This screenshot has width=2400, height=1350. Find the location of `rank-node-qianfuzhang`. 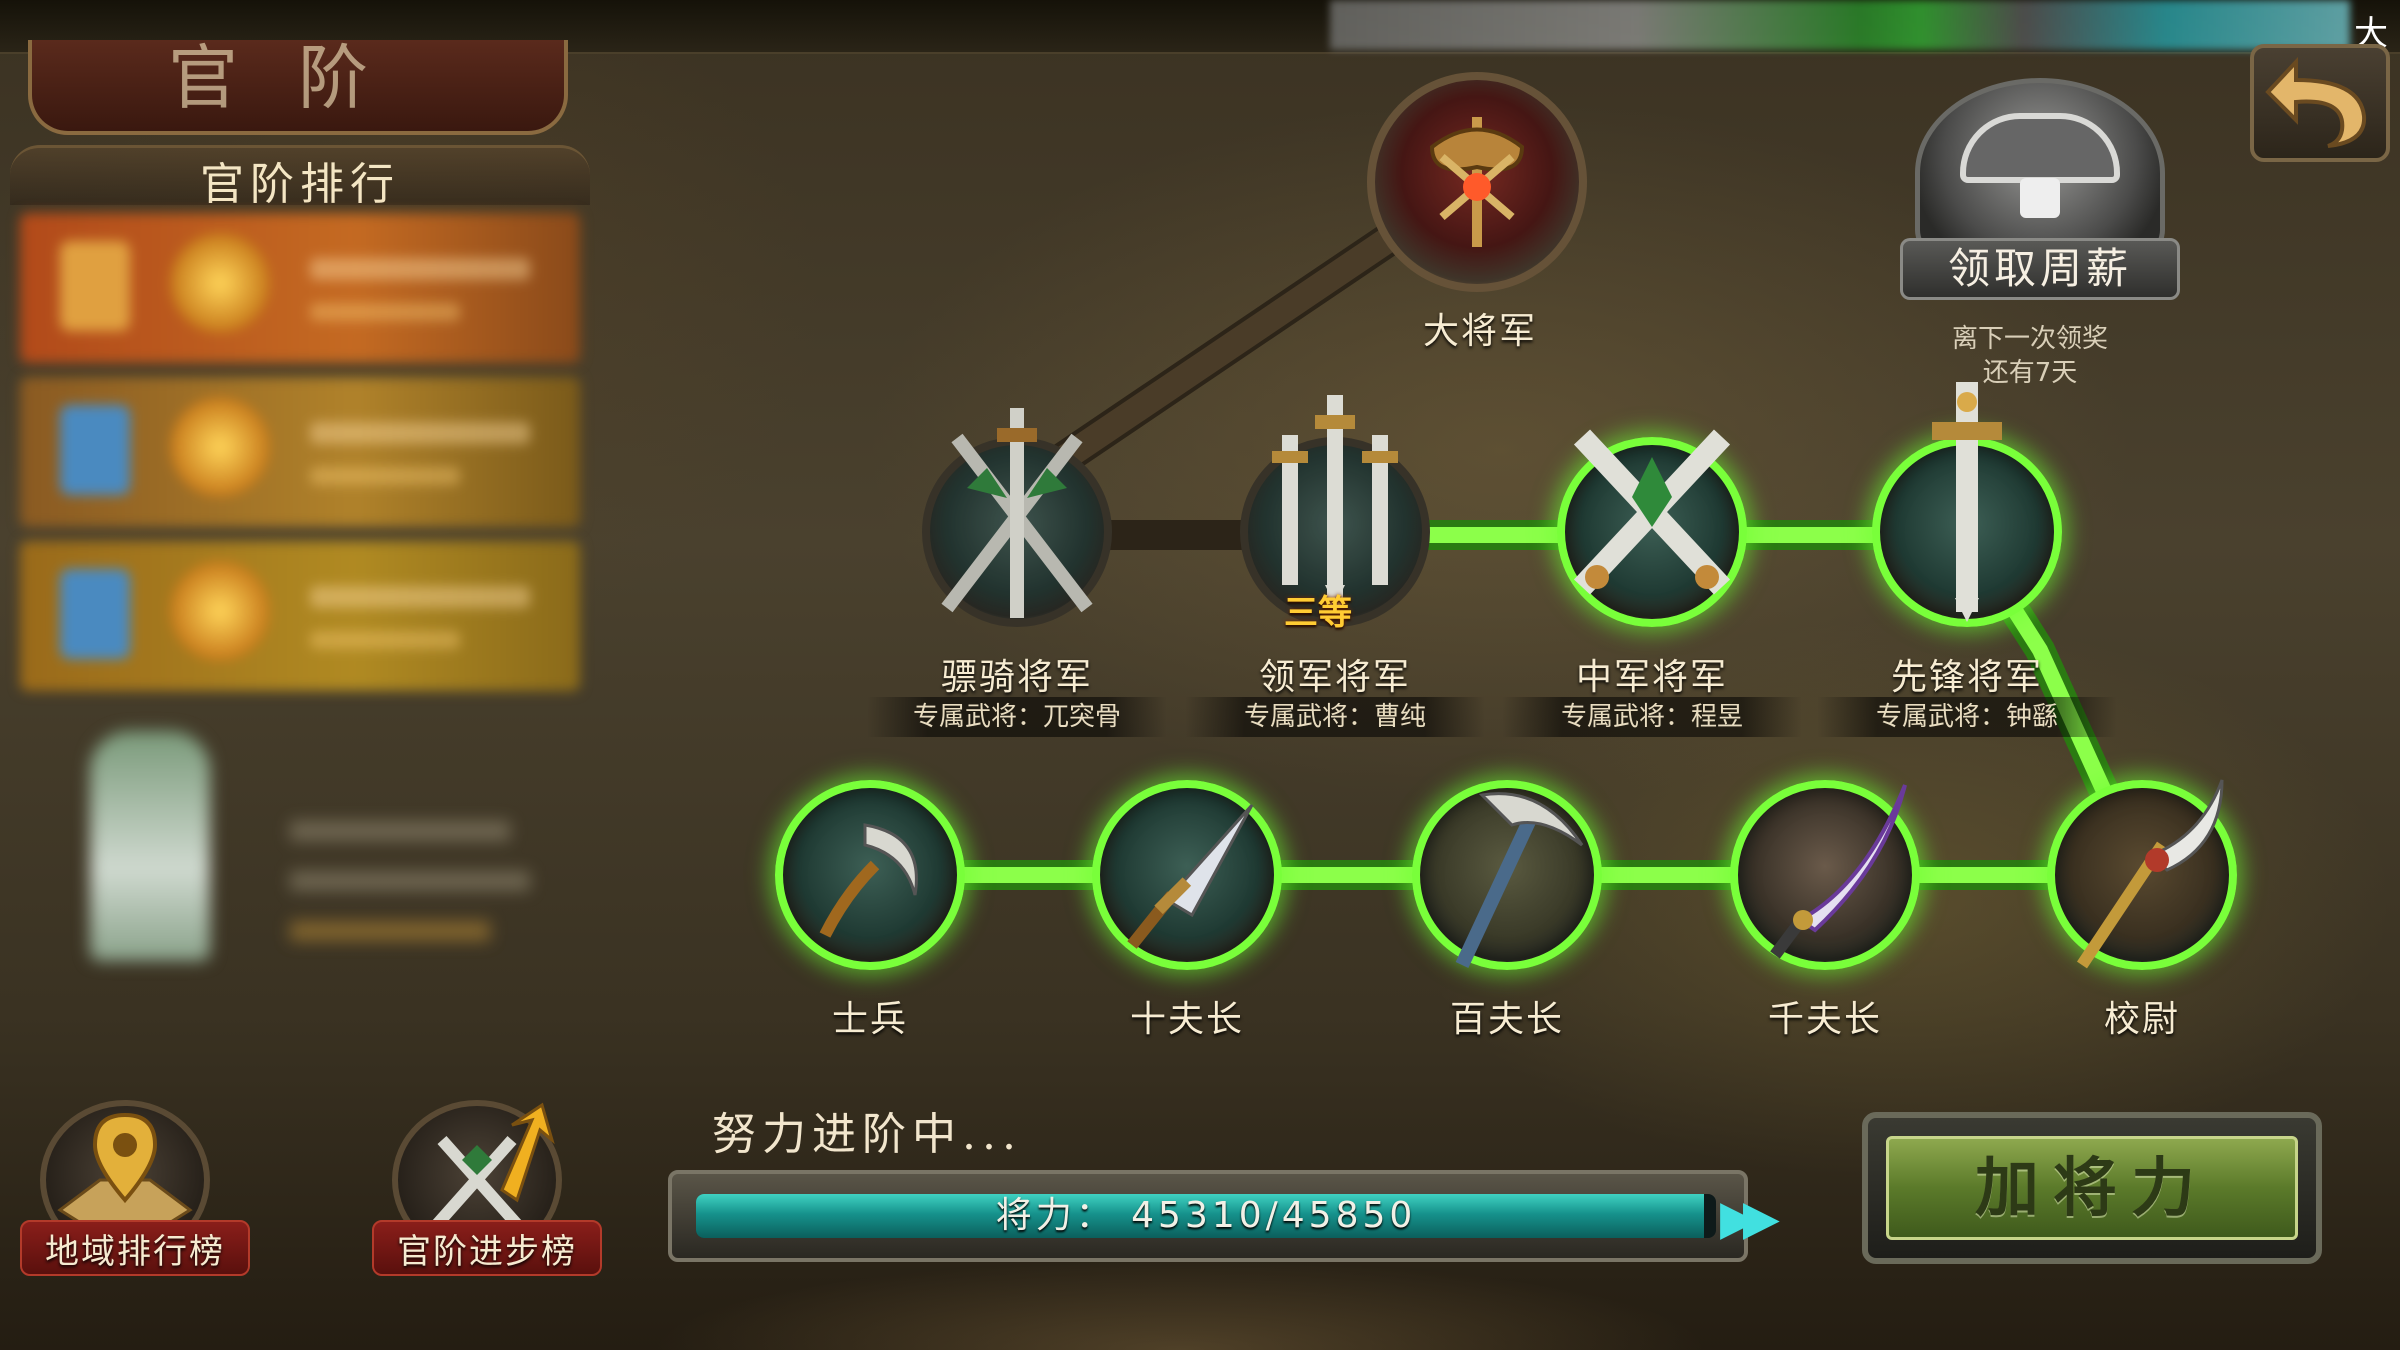

rank-node-qianfuzhang is located at coordinates (1825, 875).